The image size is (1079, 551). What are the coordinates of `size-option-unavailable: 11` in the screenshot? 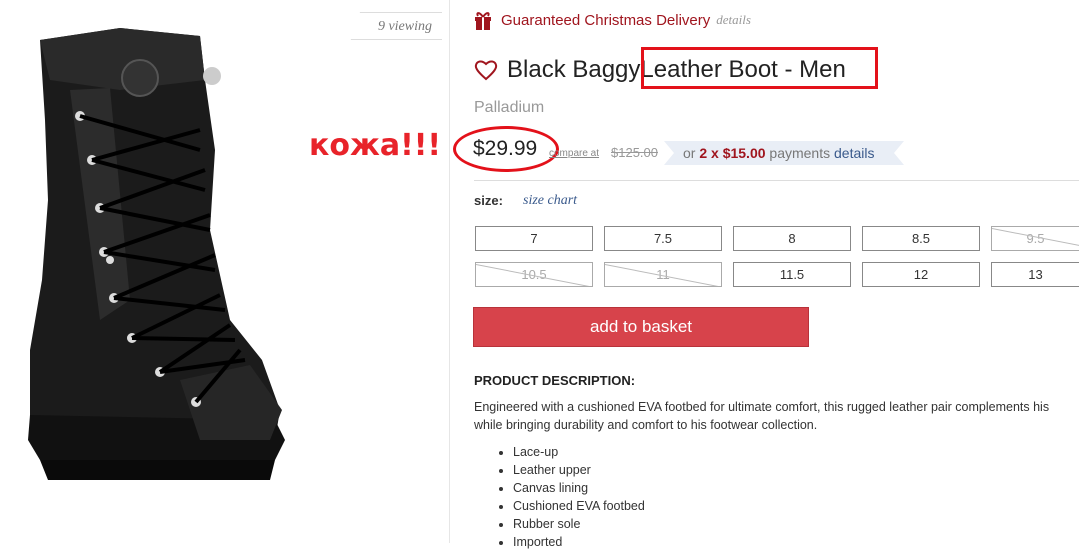 It's located at (663, 274).